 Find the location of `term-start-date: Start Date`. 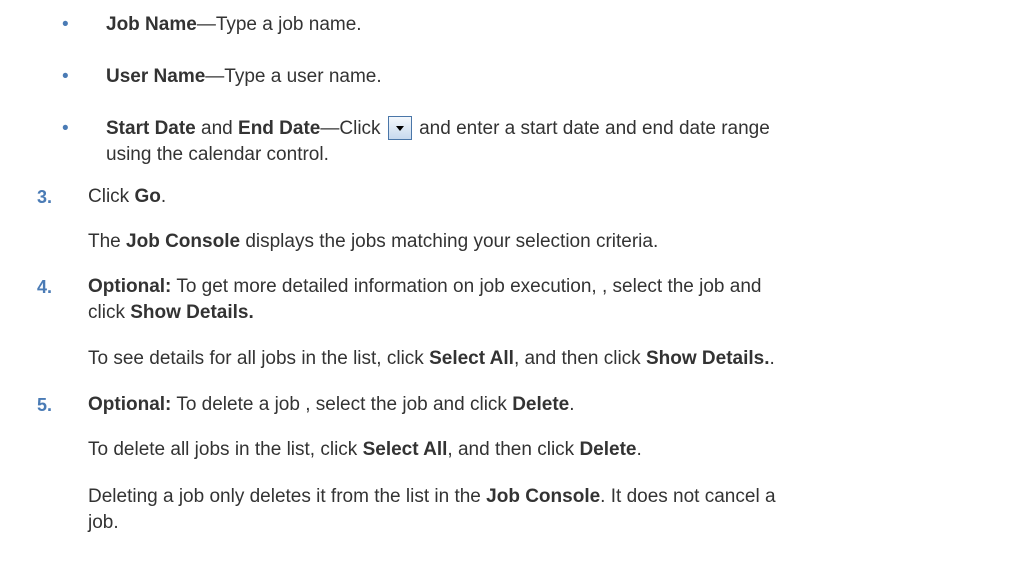

term-start-date: Start Date is located at coordinates (151, 128).